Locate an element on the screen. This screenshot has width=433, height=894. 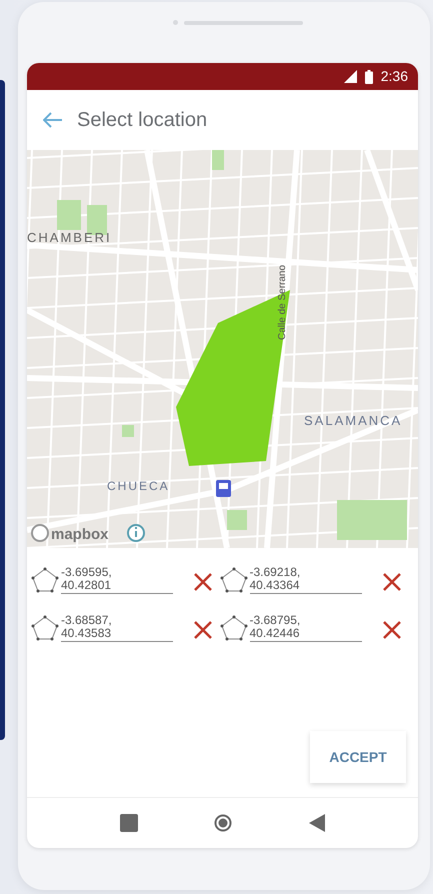
map-label: CHAMBERI is located at coordinates (69, 237).